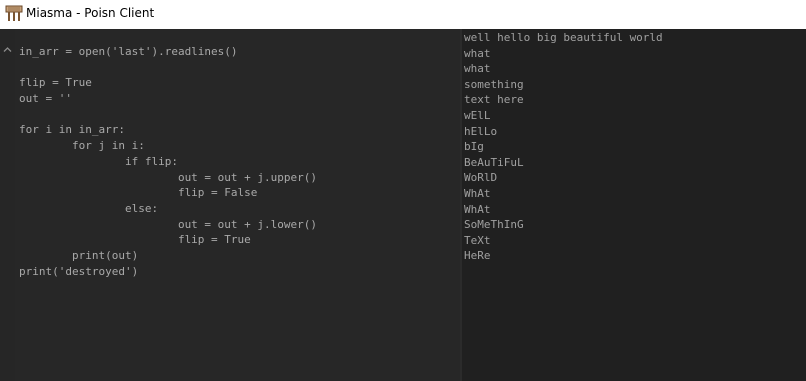 This screenshot has width=806, height=381. I want to click on code-line: out = out + j.lower(), so click(168, 224).